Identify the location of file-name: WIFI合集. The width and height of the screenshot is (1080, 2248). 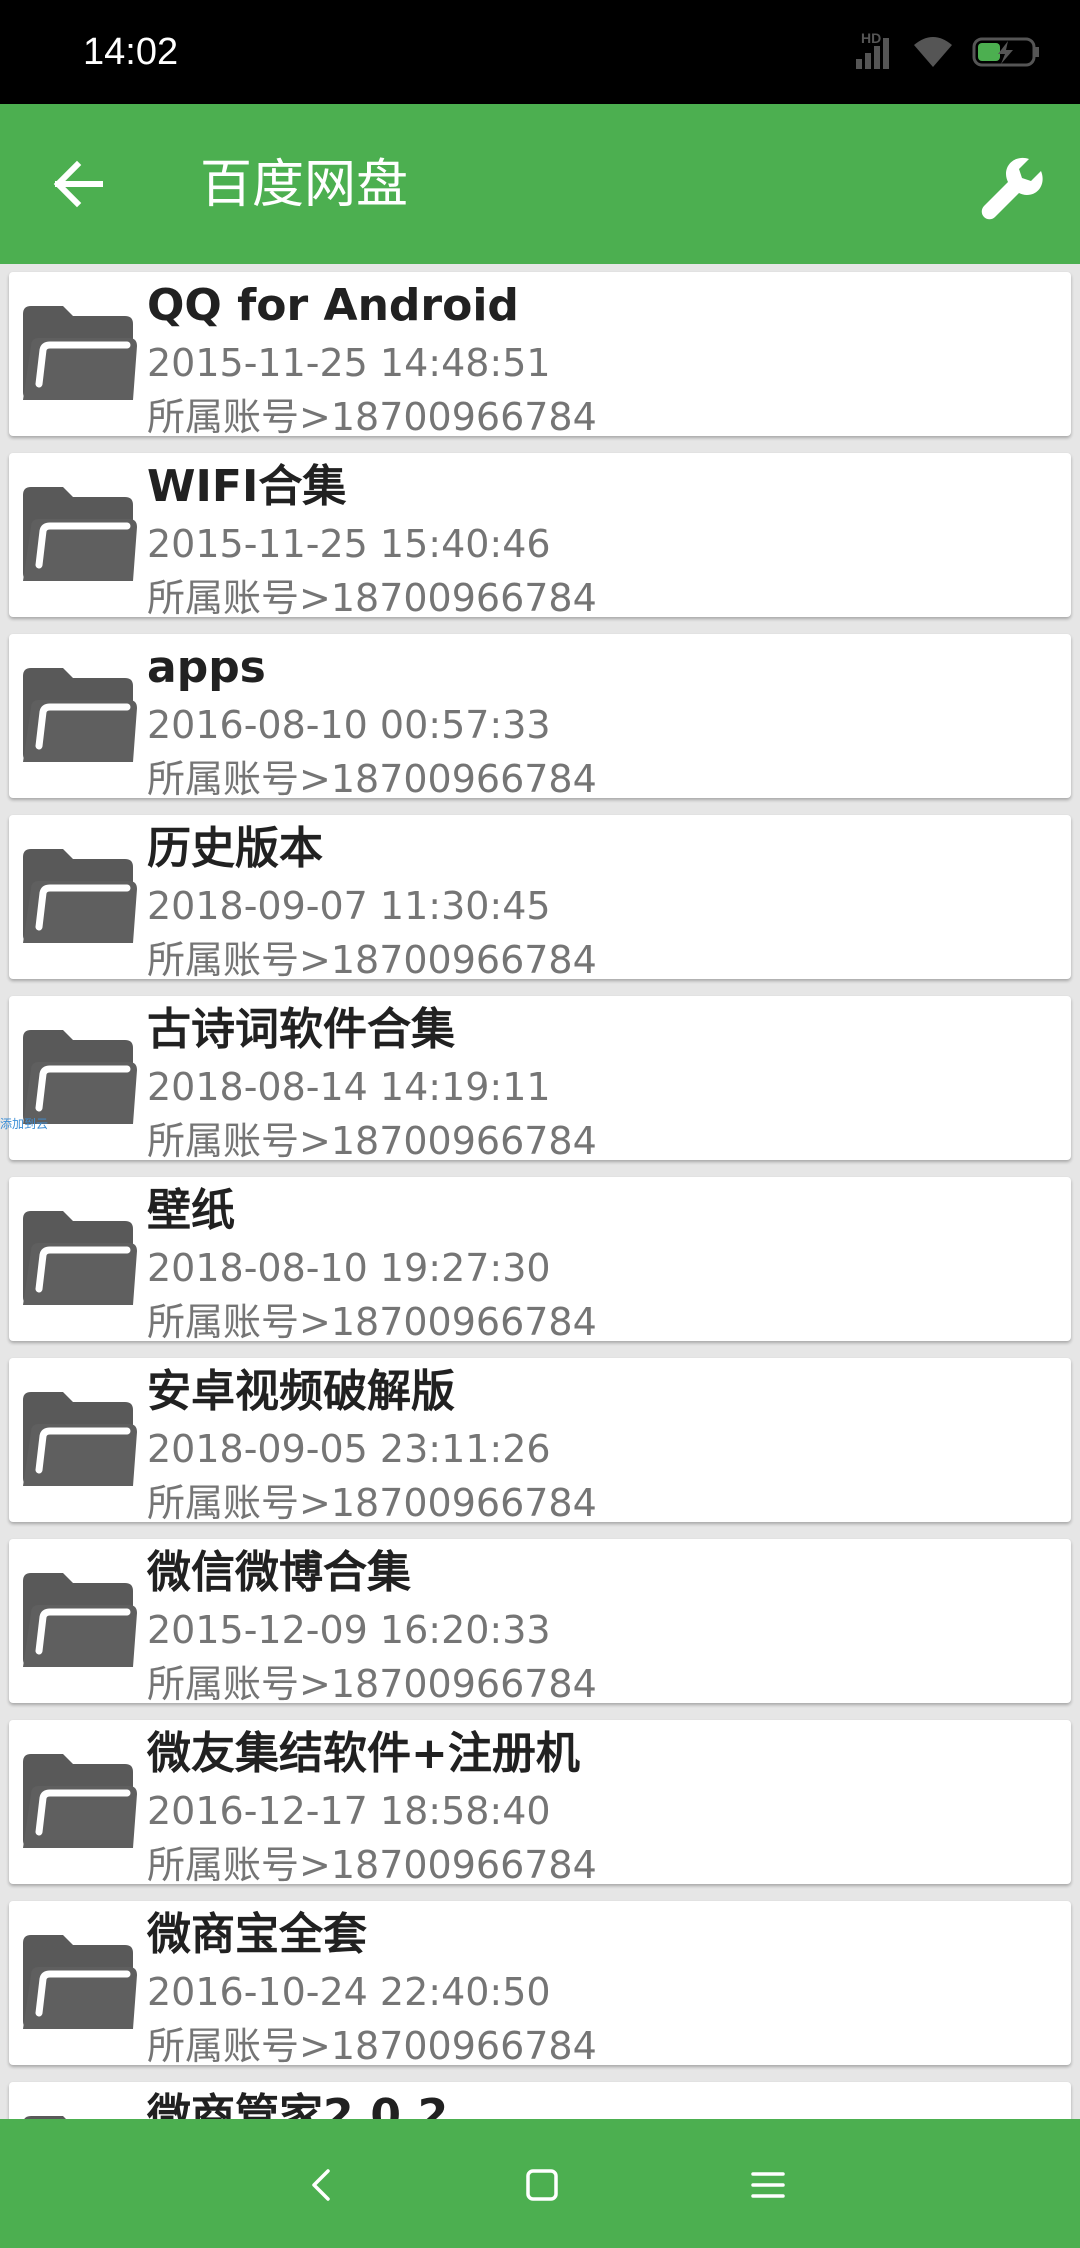
(247, 486).